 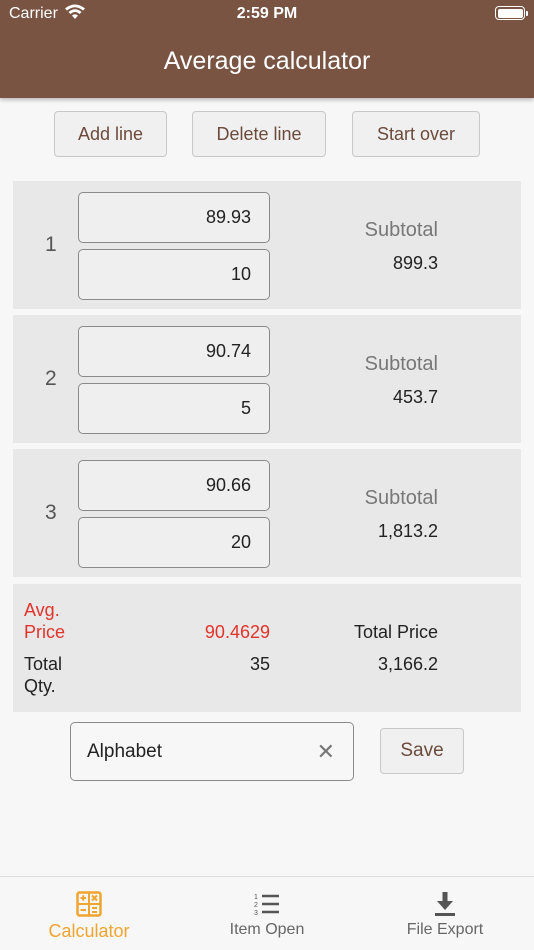 I want to click on tab-calculator: Calculator, so click(x=89, y=913).